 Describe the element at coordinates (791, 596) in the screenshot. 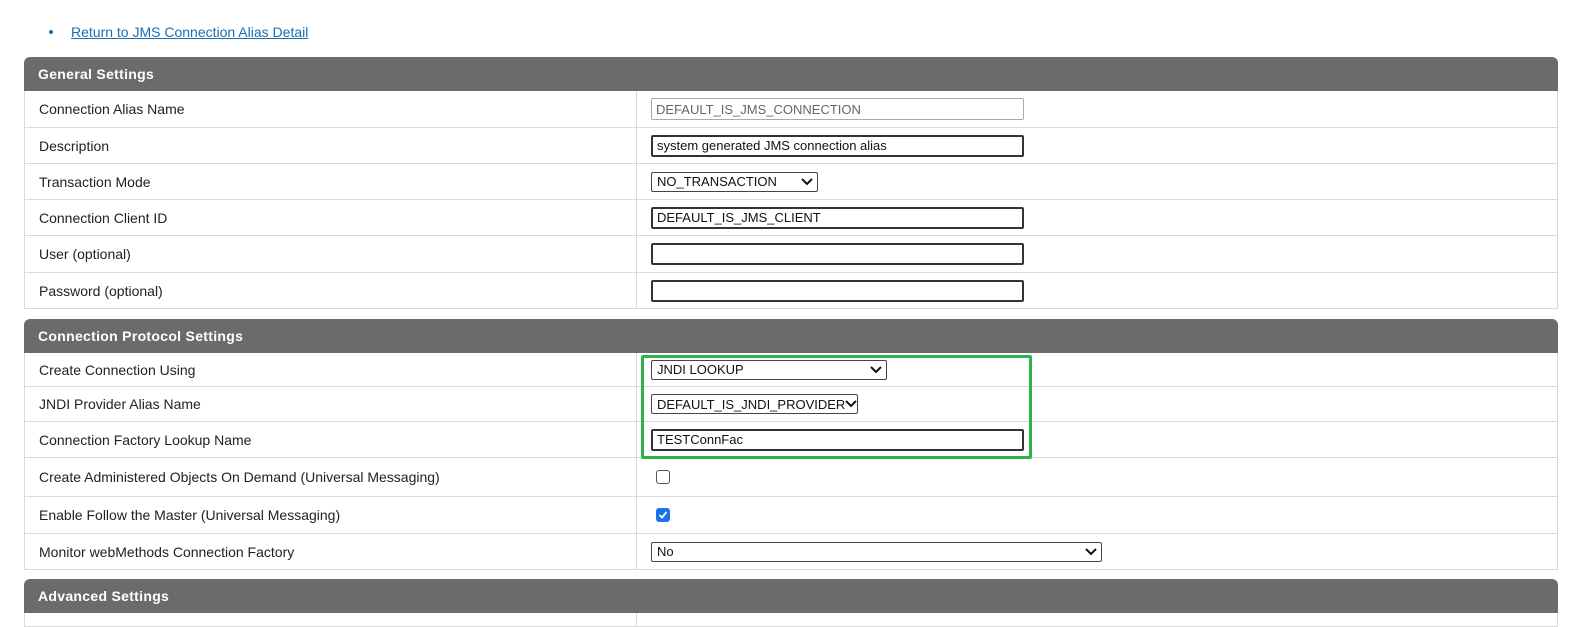

I see `advanced-settings-header: Advanced Settings` at that location.